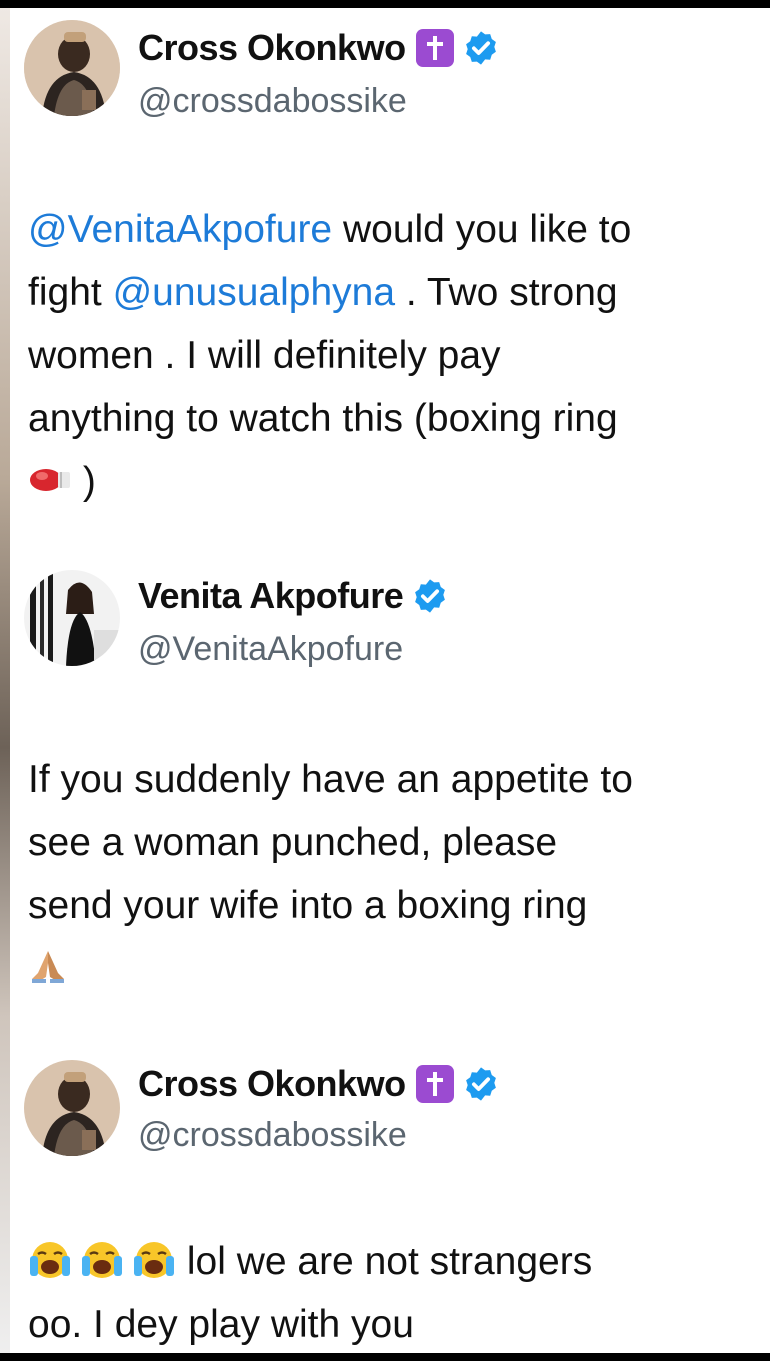 The image size is (770, 1361). Describe the element at coordinates (70, 292) in the screenshot. I see `body-text: fight` at that location.